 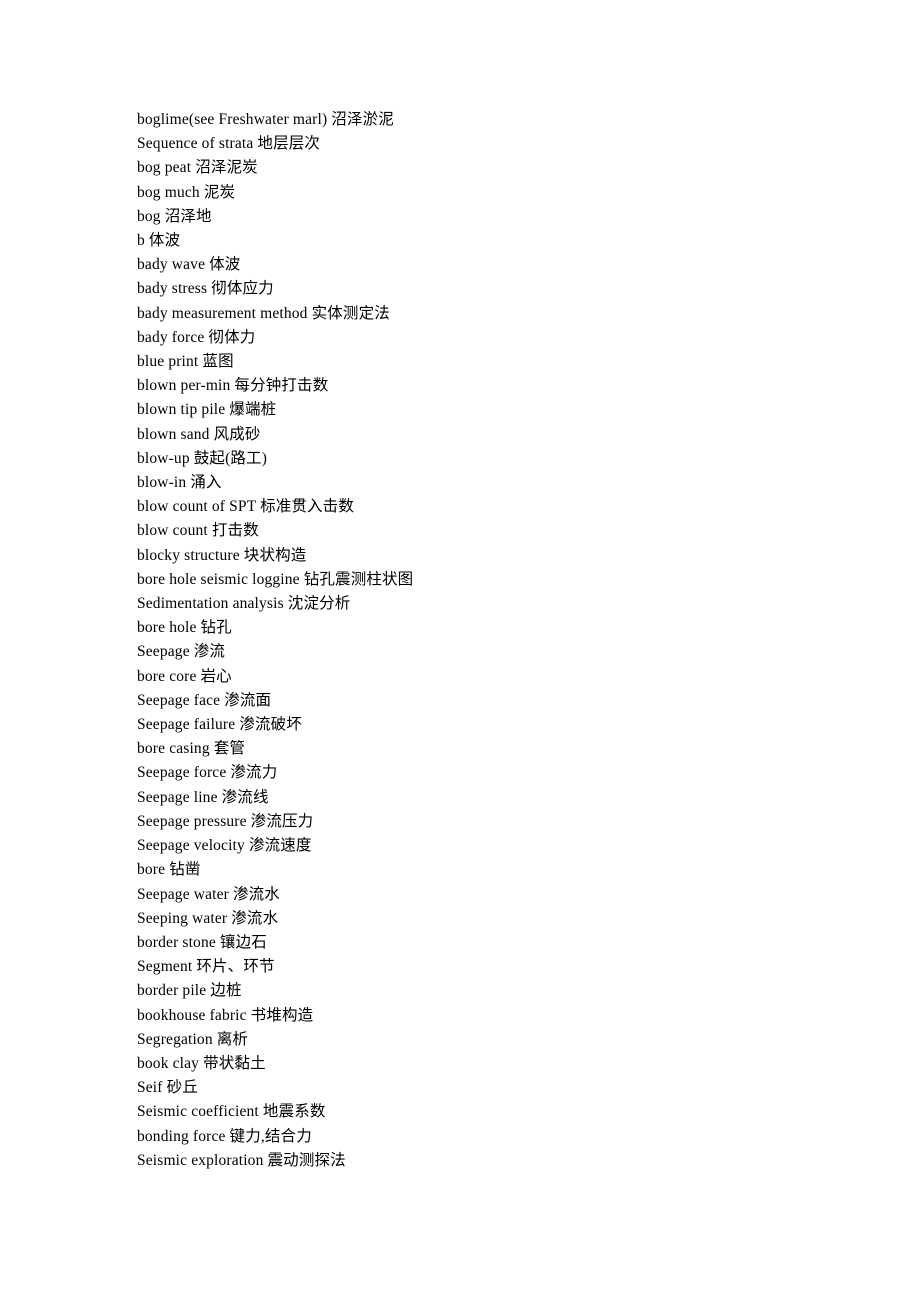 What do you see at coordinates (185, 362) in the screenshot?
I see `glossary-entry: blue print 蓝图` at bounding box center [185, 362].